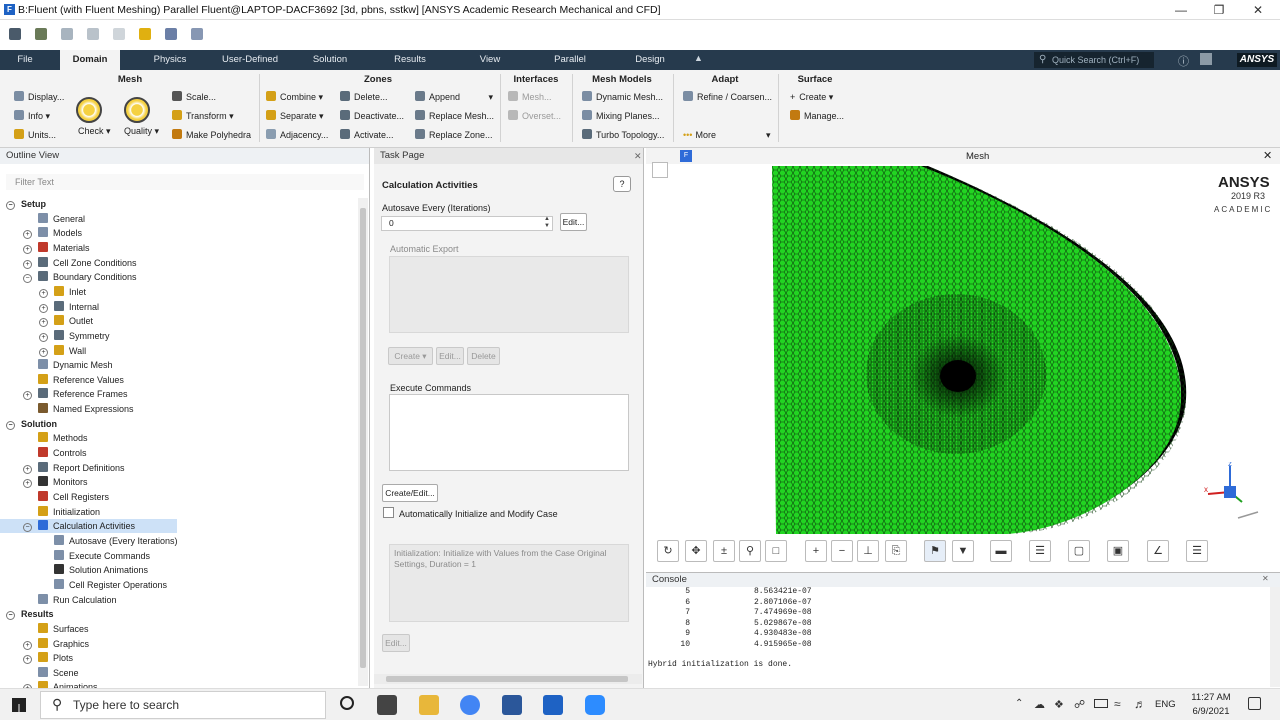  Describe the element at coordinates (429, 705) in the screenshot. I see `file-explorer-icon` at that location.